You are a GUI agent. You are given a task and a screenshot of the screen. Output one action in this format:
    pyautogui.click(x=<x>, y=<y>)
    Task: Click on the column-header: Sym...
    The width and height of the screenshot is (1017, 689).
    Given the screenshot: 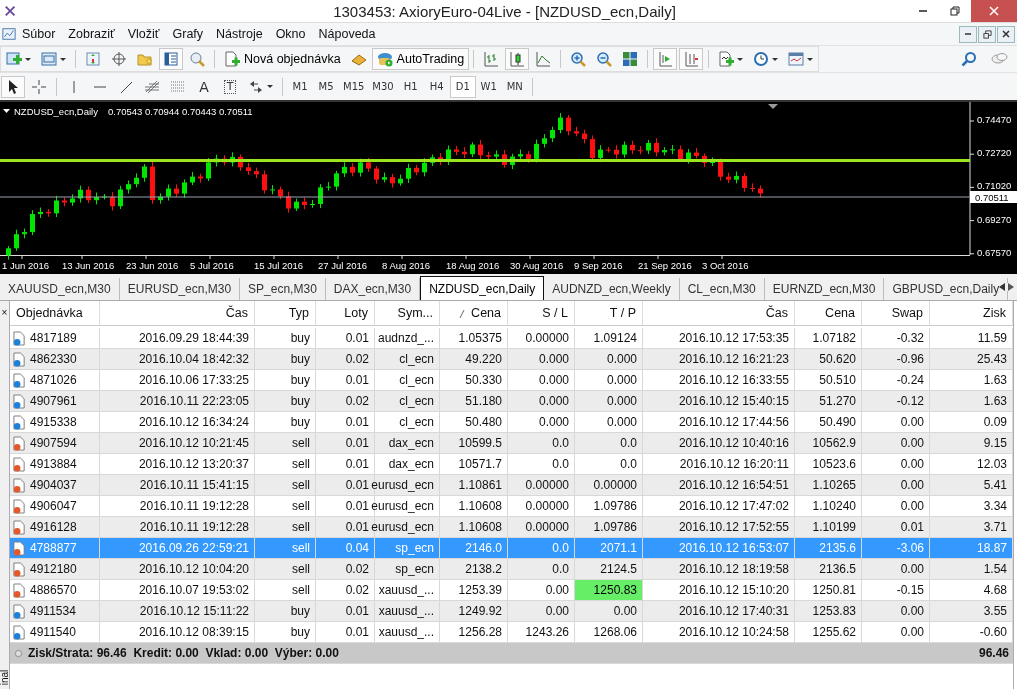 What is the action you would take?
    pyautogui.click(x=407, y=313)
    